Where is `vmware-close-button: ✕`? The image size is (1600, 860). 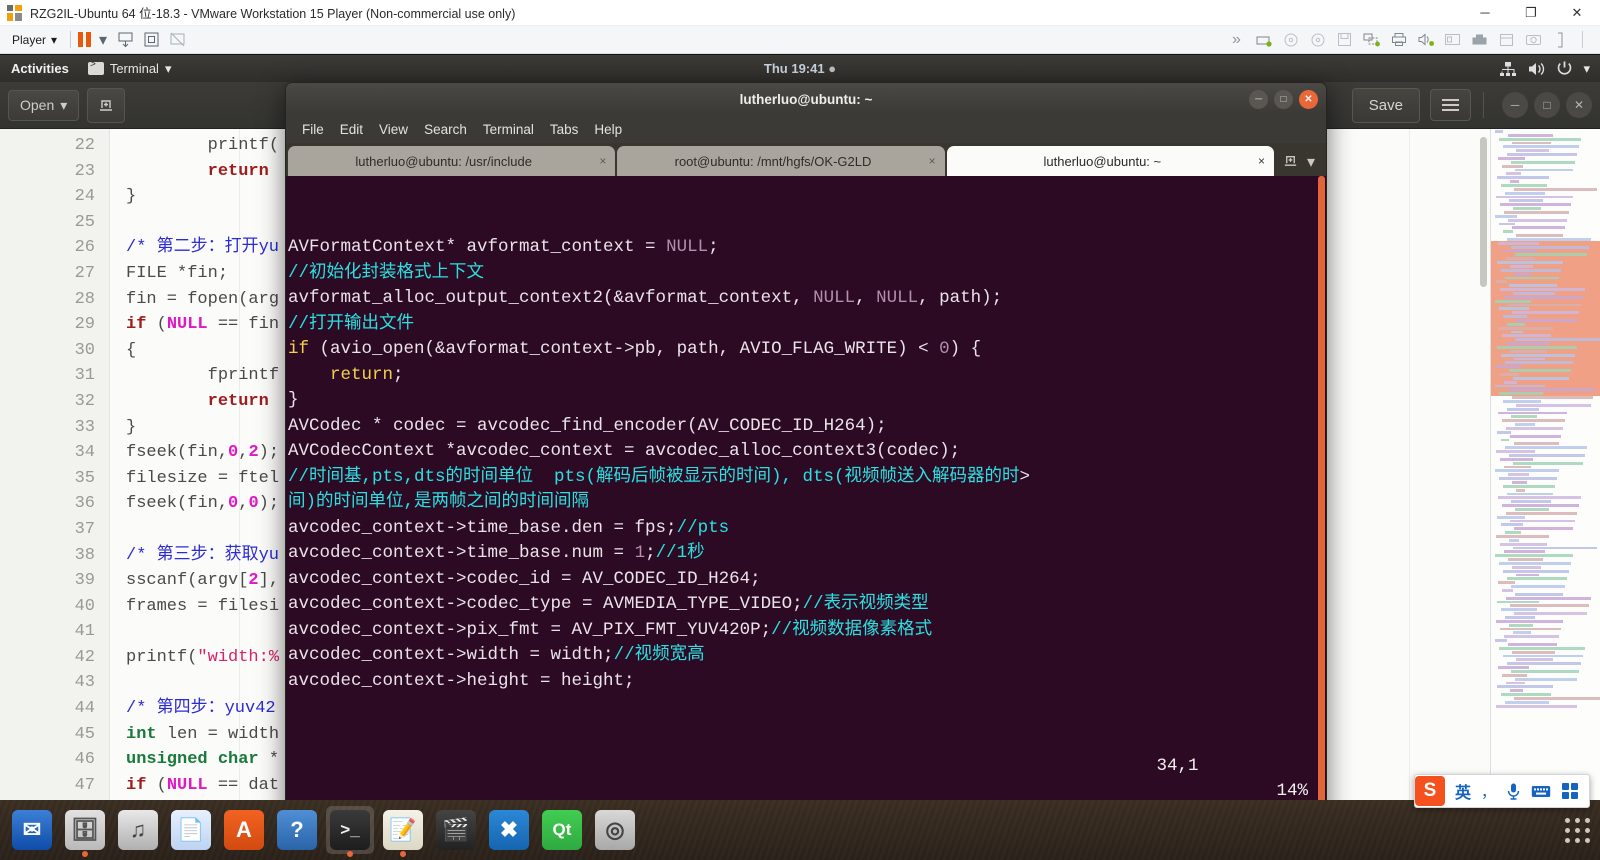 vmware-close-button: ✕ is located at coordinates (1577, 13).